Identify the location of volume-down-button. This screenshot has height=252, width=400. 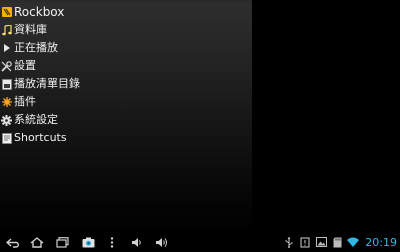
(137, 242).